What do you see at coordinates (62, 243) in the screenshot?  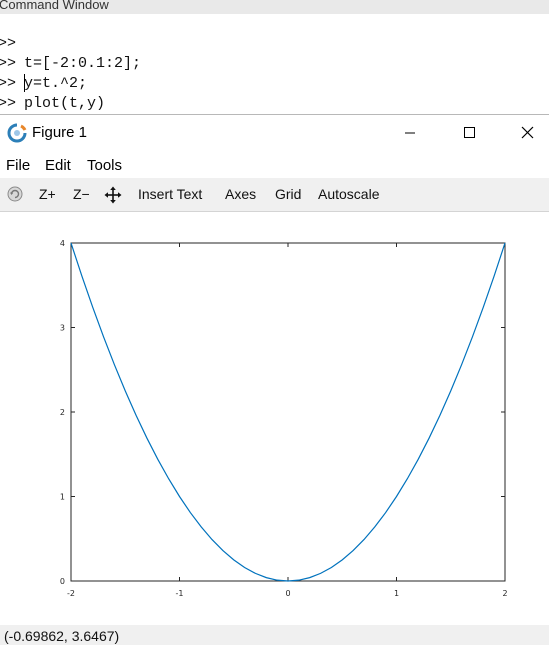 I see `y-tick-label: 4` at bounding box center [62, 243].